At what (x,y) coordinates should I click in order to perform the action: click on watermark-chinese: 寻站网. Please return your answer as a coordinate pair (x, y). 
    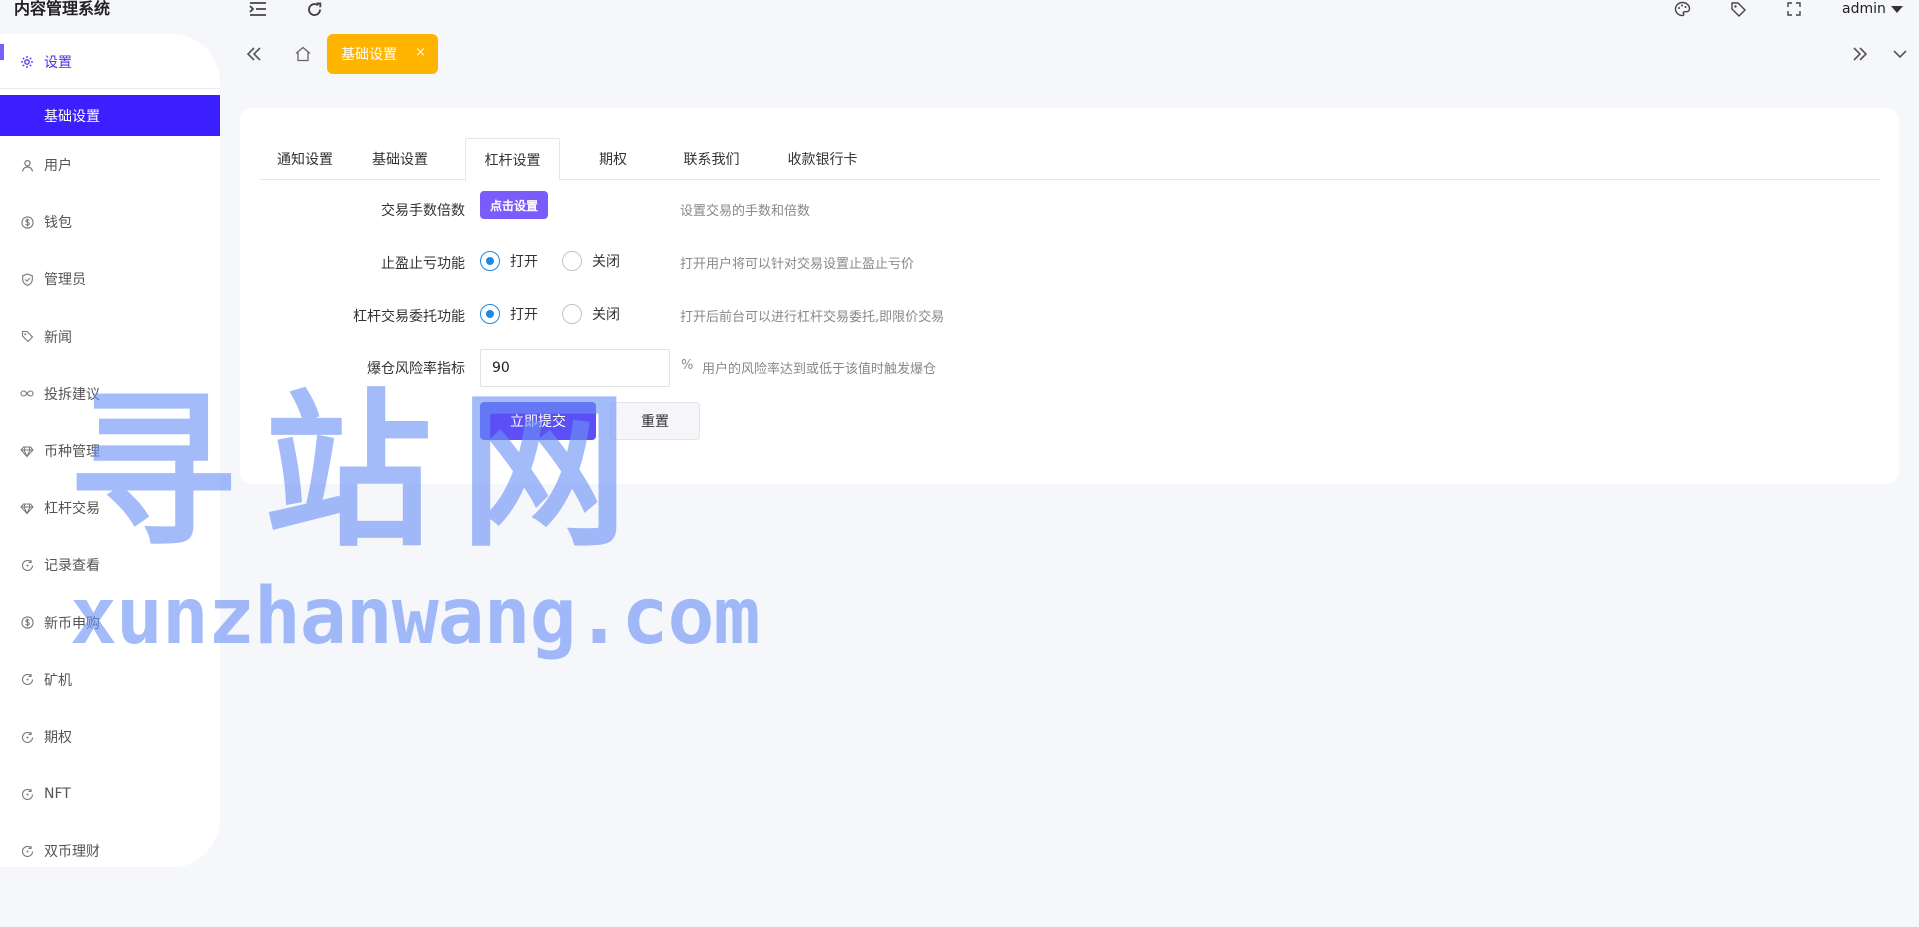
    Looking at the image, I should click on (362, 472).